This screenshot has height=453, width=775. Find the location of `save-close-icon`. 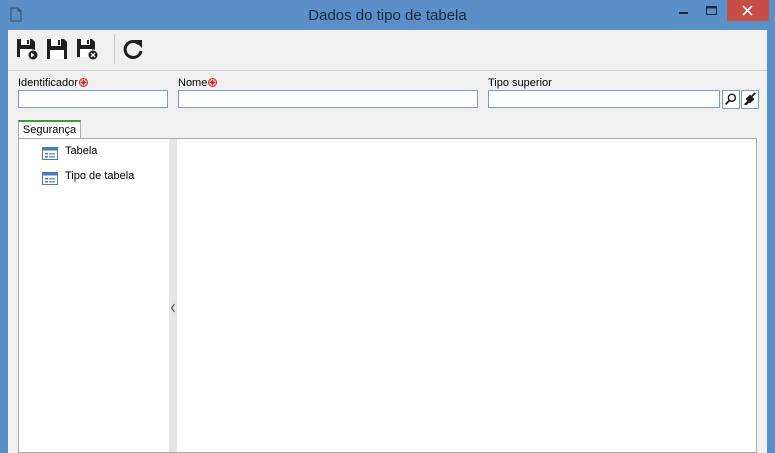

save-close-icon is located at coordinates (88, 50).